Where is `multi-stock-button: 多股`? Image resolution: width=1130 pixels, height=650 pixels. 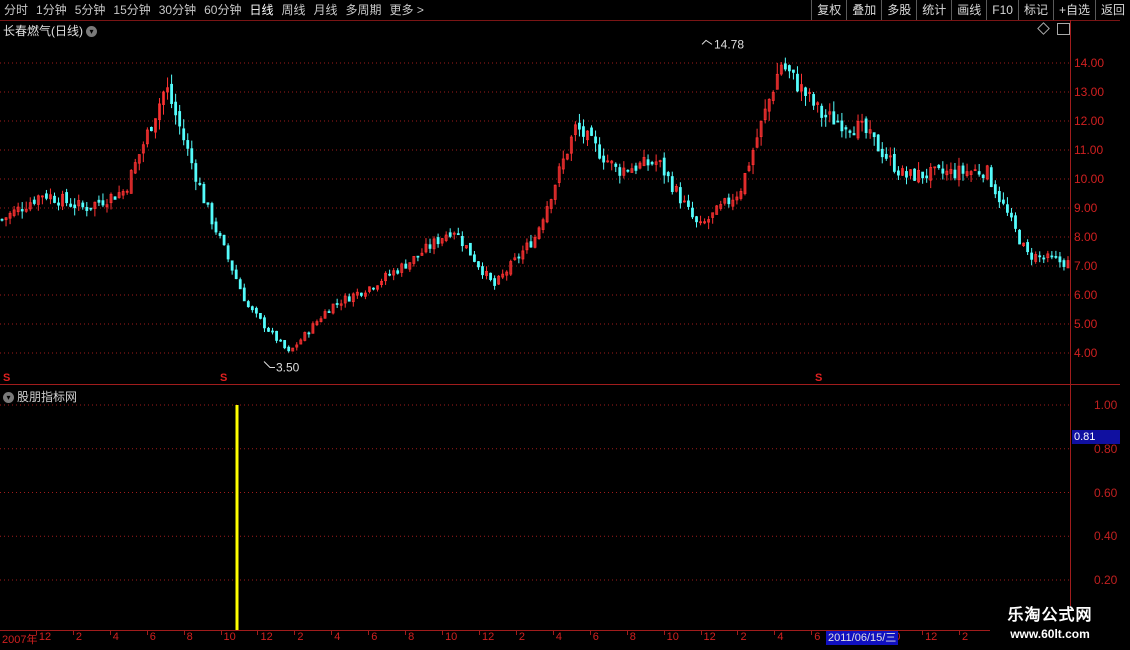 multi-stock-button: 多股 is located at coordinates (898, 10).